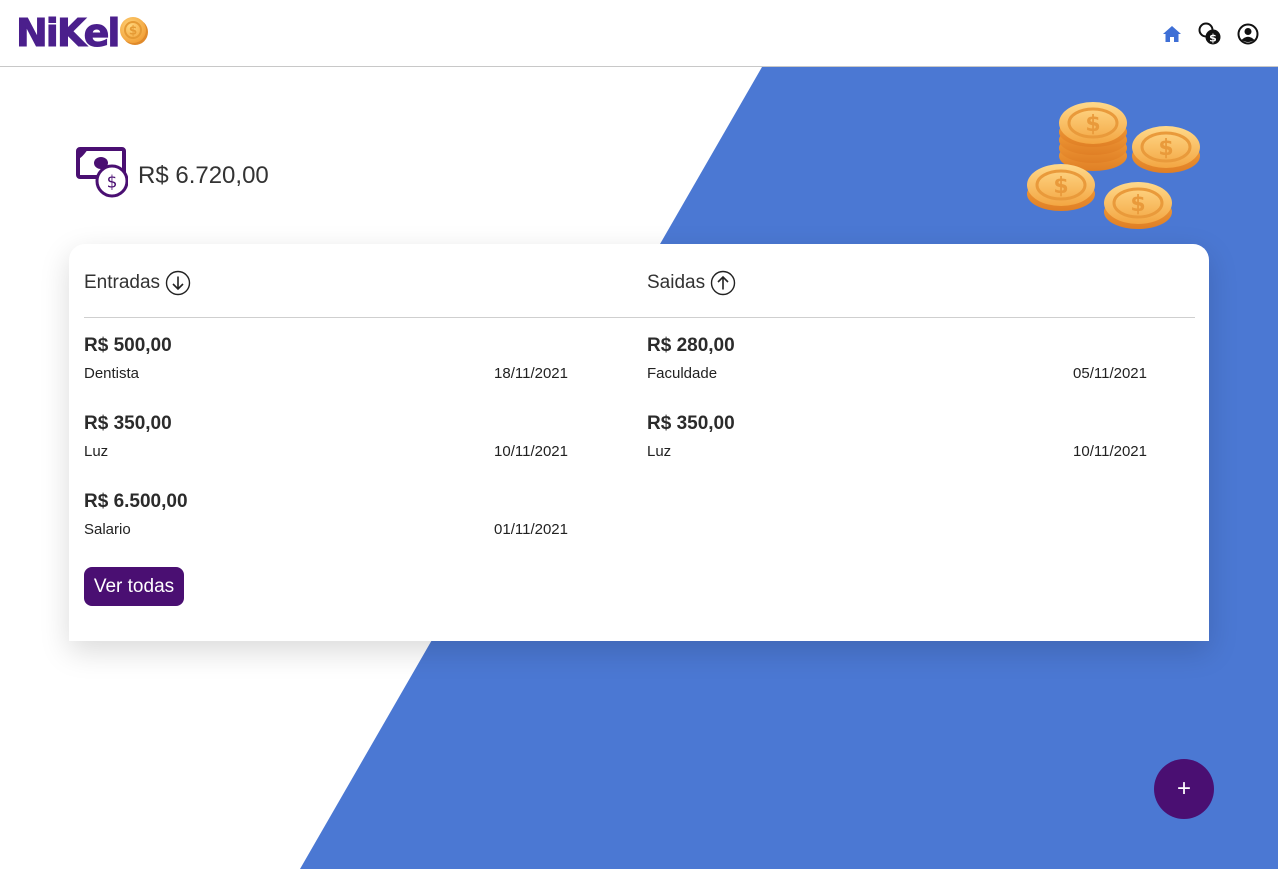  What do you see at coordinates (334, 521) in the screenshot?
I see `income-item: R$ 6.500,00 Salario 01/11/2021` at bounding box center [334, 521].